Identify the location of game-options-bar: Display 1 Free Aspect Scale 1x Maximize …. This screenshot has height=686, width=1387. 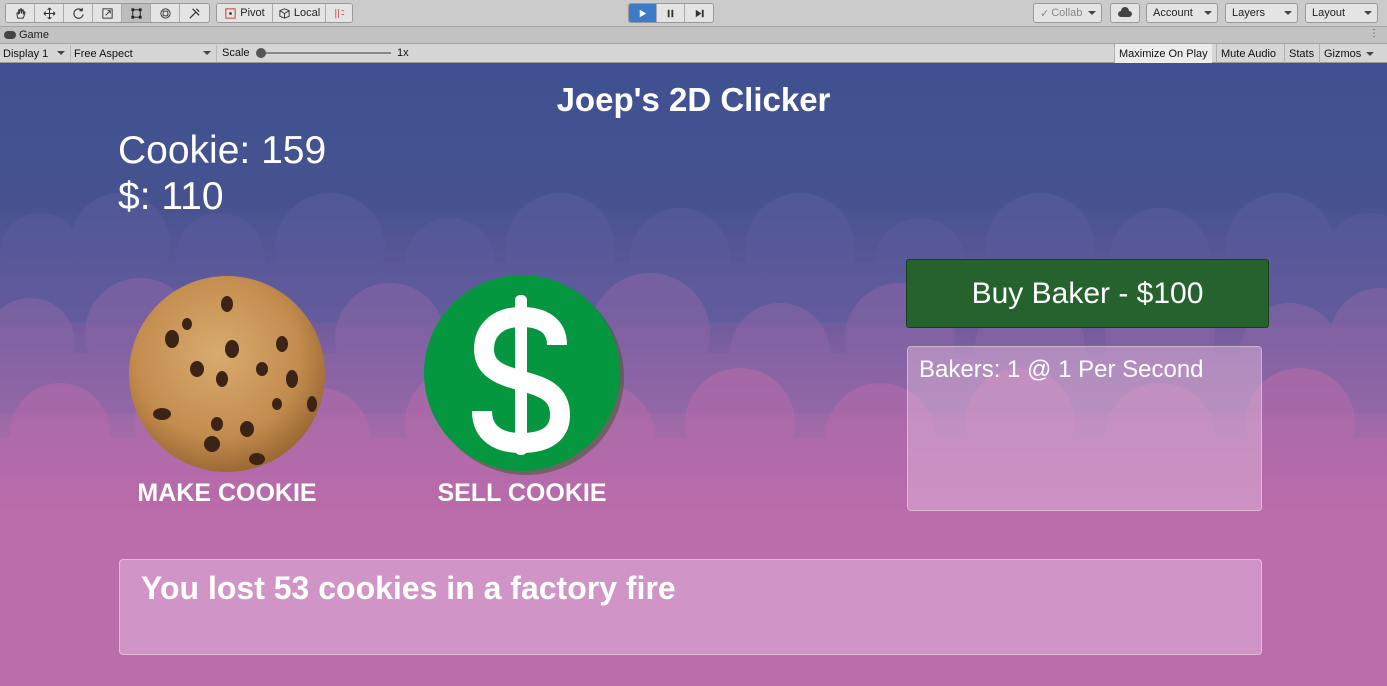
(693, 53).